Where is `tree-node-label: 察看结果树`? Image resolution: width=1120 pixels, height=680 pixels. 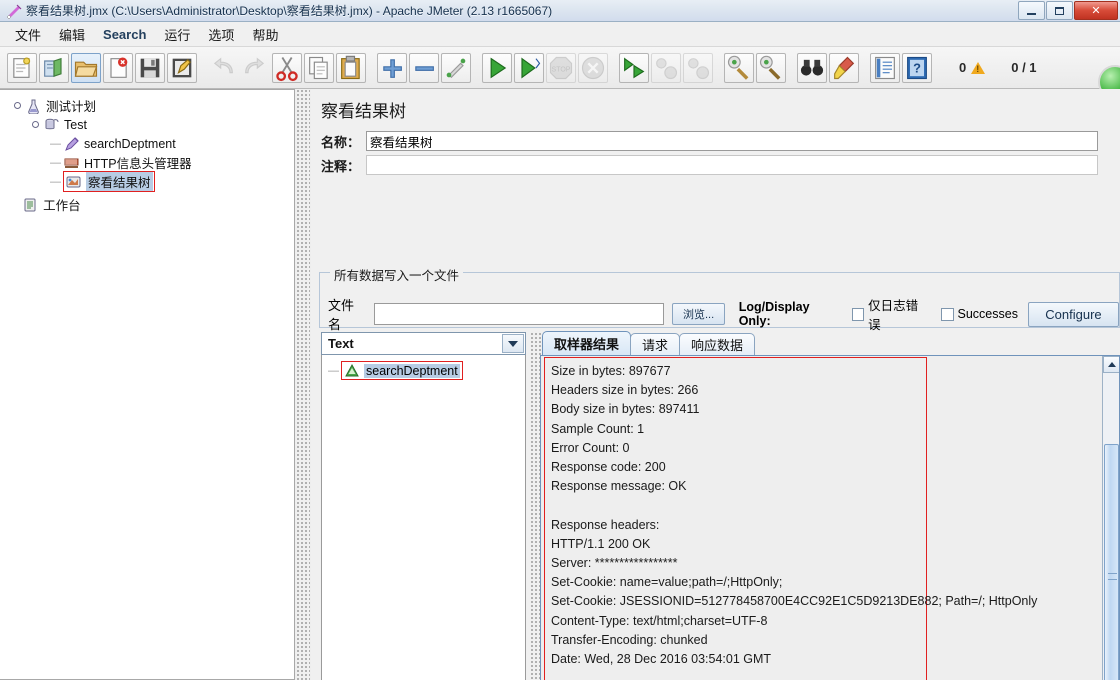
tree-node-label: 察看结果树 is located at coordinates (119, 181).